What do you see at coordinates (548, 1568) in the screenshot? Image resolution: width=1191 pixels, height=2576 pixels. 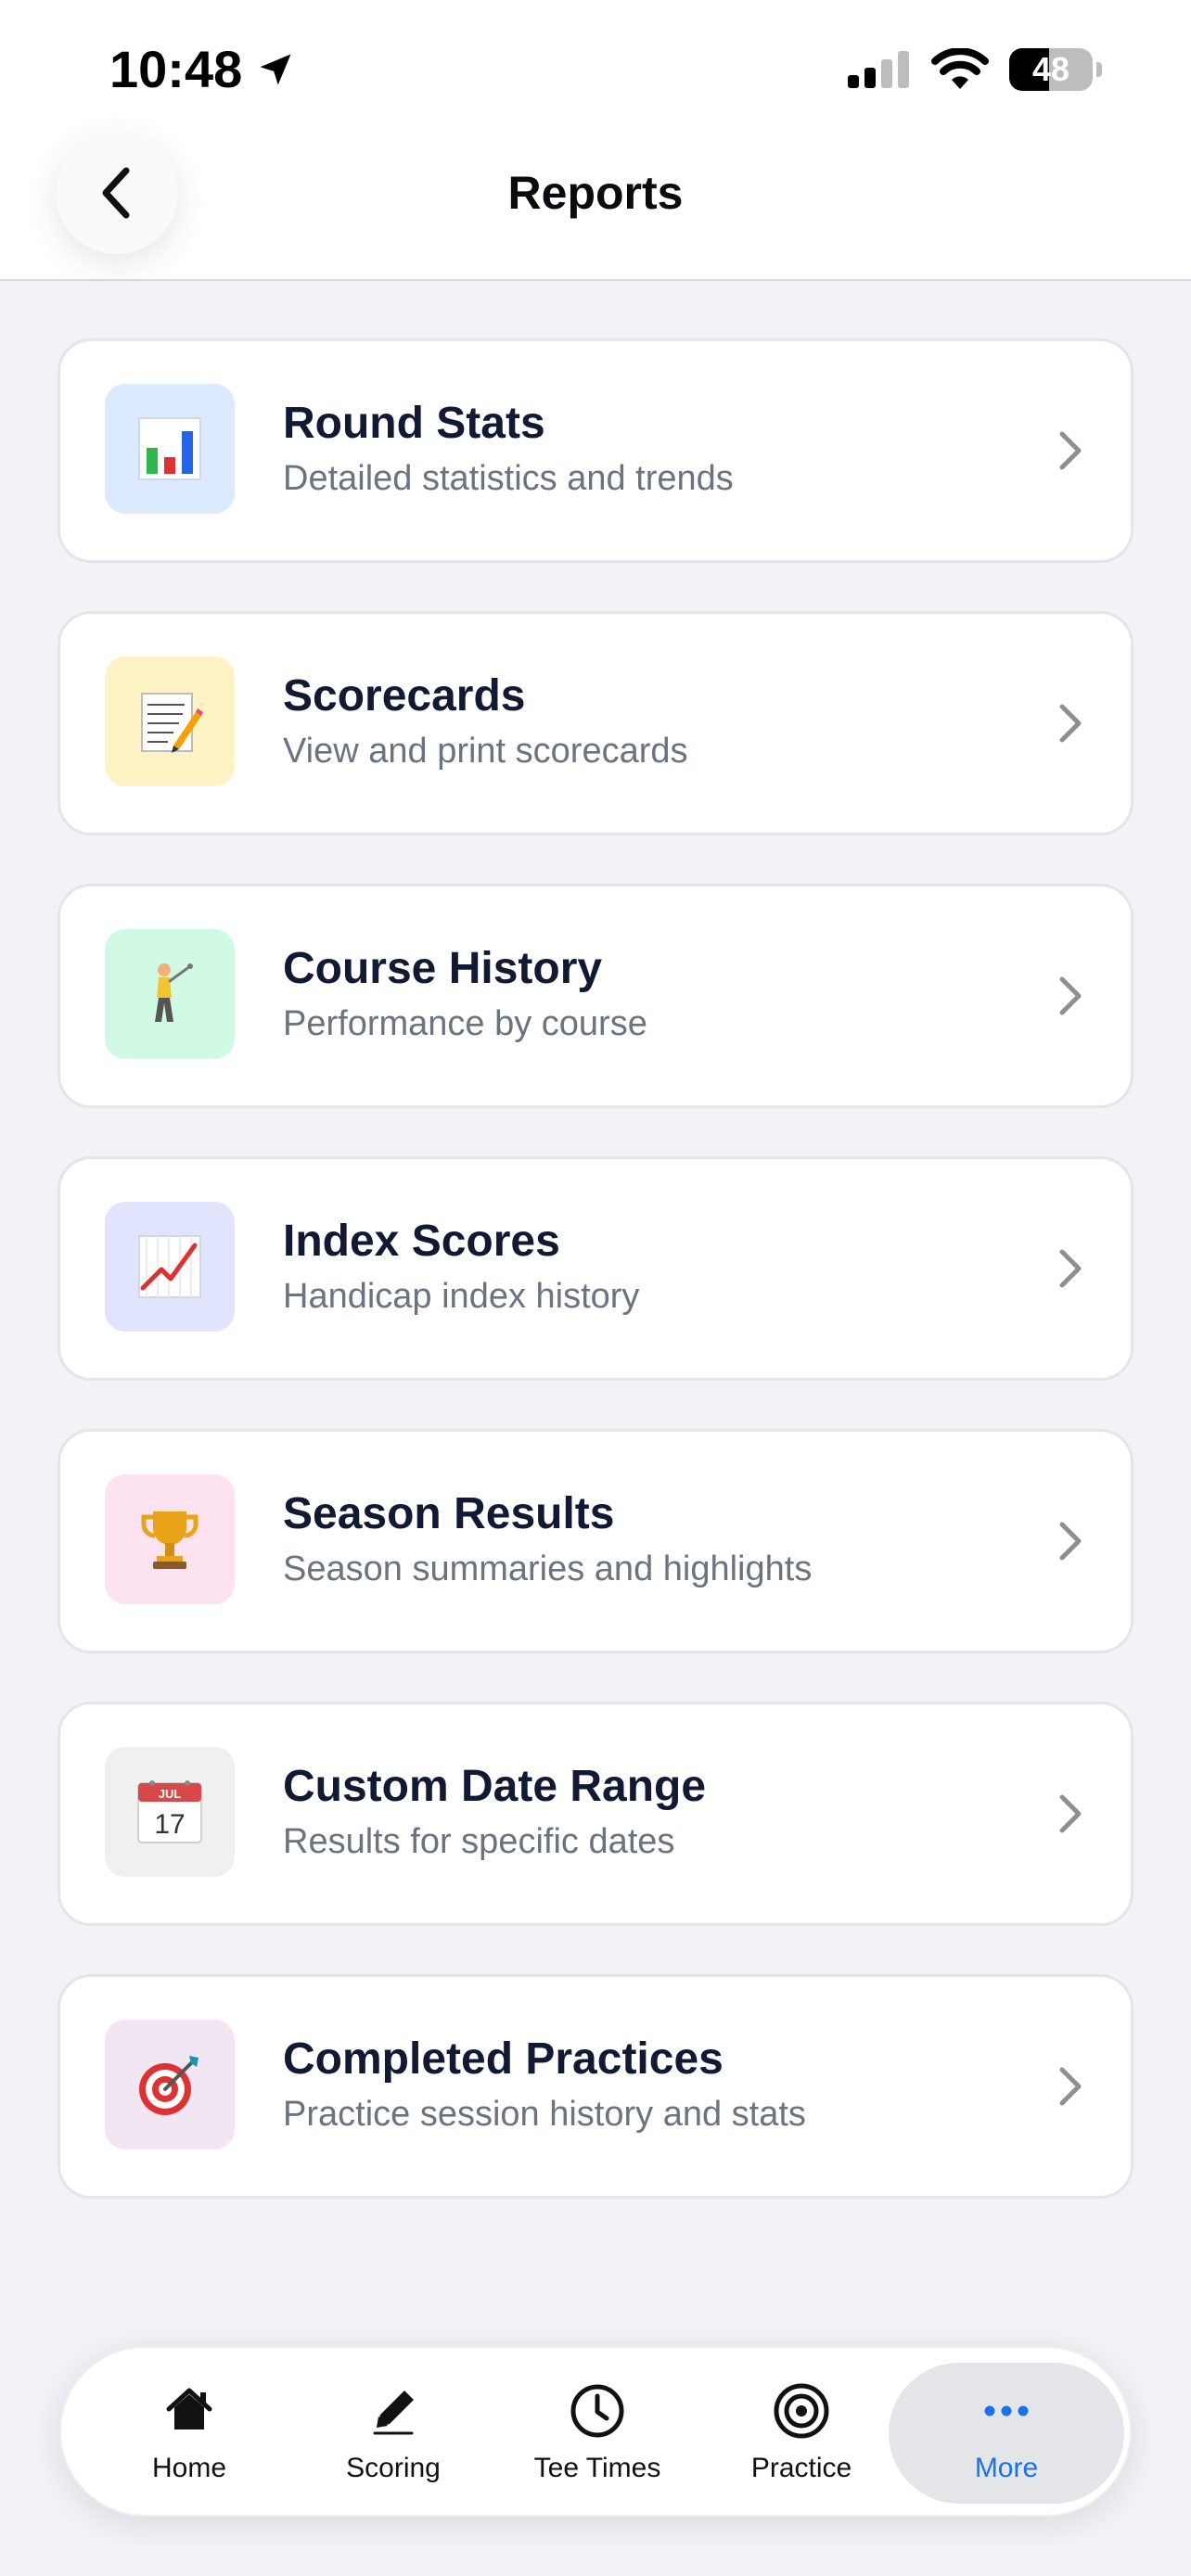 I see `card-subtitle: Season summaries and highlights` at bounding box center [548, 1568].